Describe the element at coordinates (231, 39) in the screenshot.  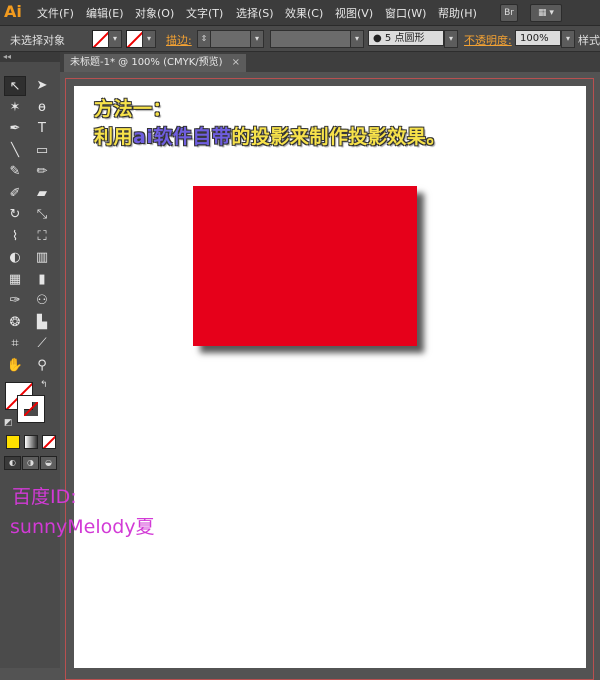
I see `stroke-weight-field` at that location.